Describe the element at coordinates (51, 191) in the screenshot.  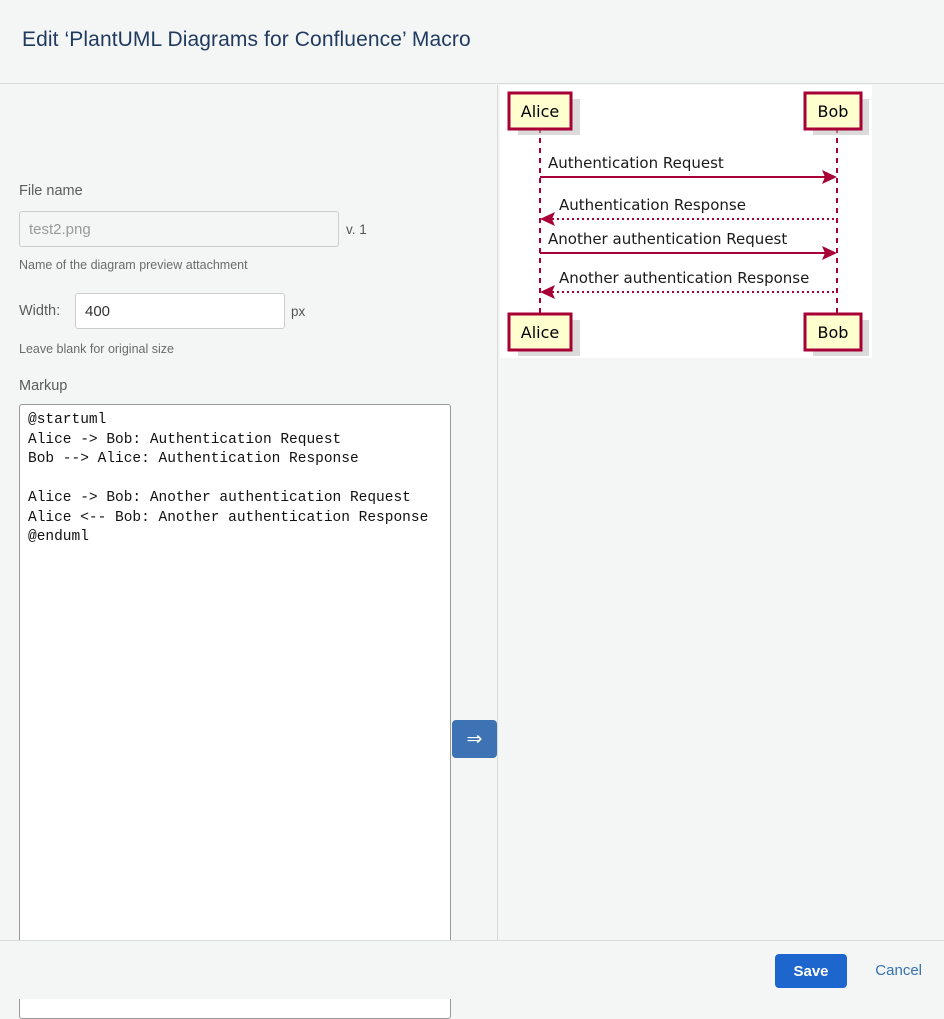
I see `file-name-label: File name` at that location.